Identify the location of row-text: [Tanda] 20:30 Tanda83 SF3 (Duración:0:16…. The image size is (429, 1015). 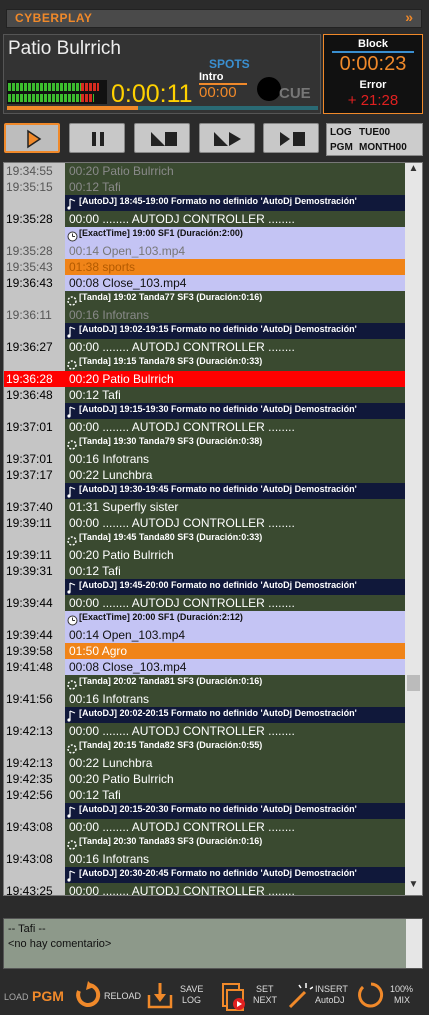
(171, 841).